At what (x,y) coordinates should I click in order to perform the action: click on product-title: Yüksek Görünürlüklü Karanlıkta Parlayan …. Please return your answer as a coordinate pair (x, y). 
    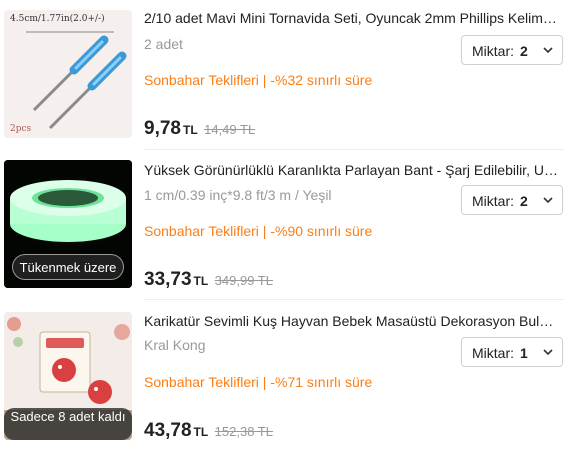
    Looking at the image, I should click on (354, 170).